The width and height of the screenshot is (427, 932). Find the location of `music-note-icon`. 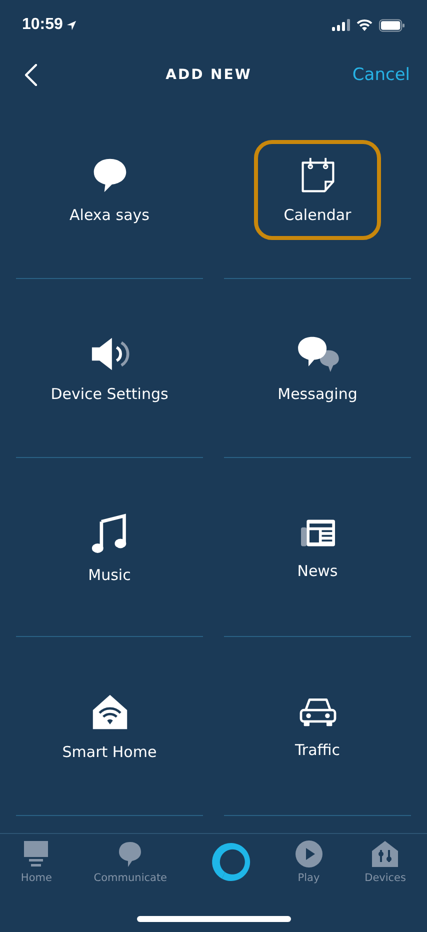

music-note-icon is located at coordinates (109, 533).